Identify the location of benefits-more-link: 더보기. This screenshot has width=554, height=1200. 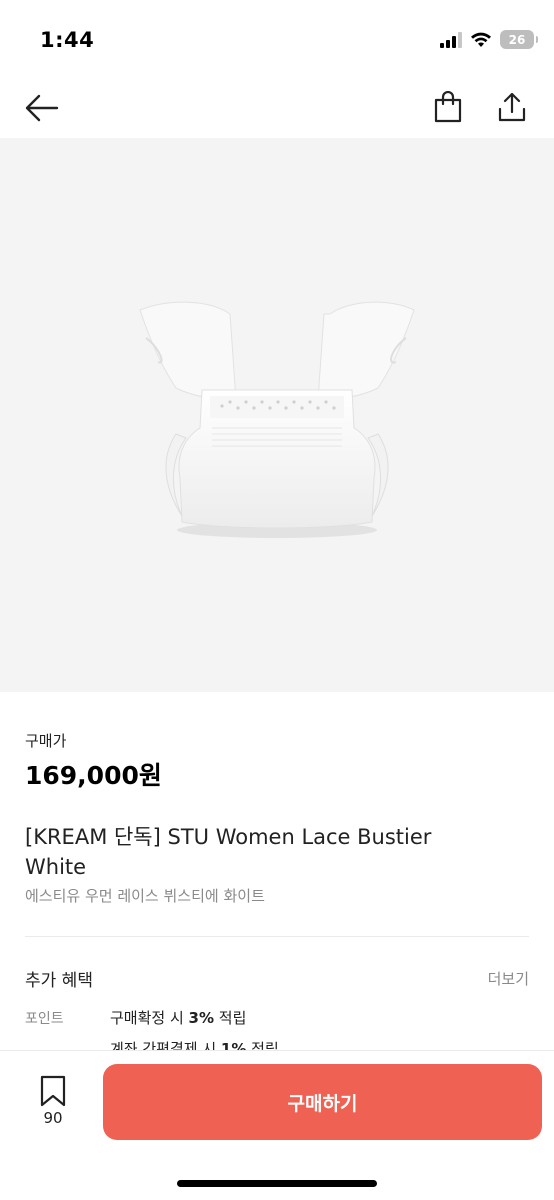
(508, 978).